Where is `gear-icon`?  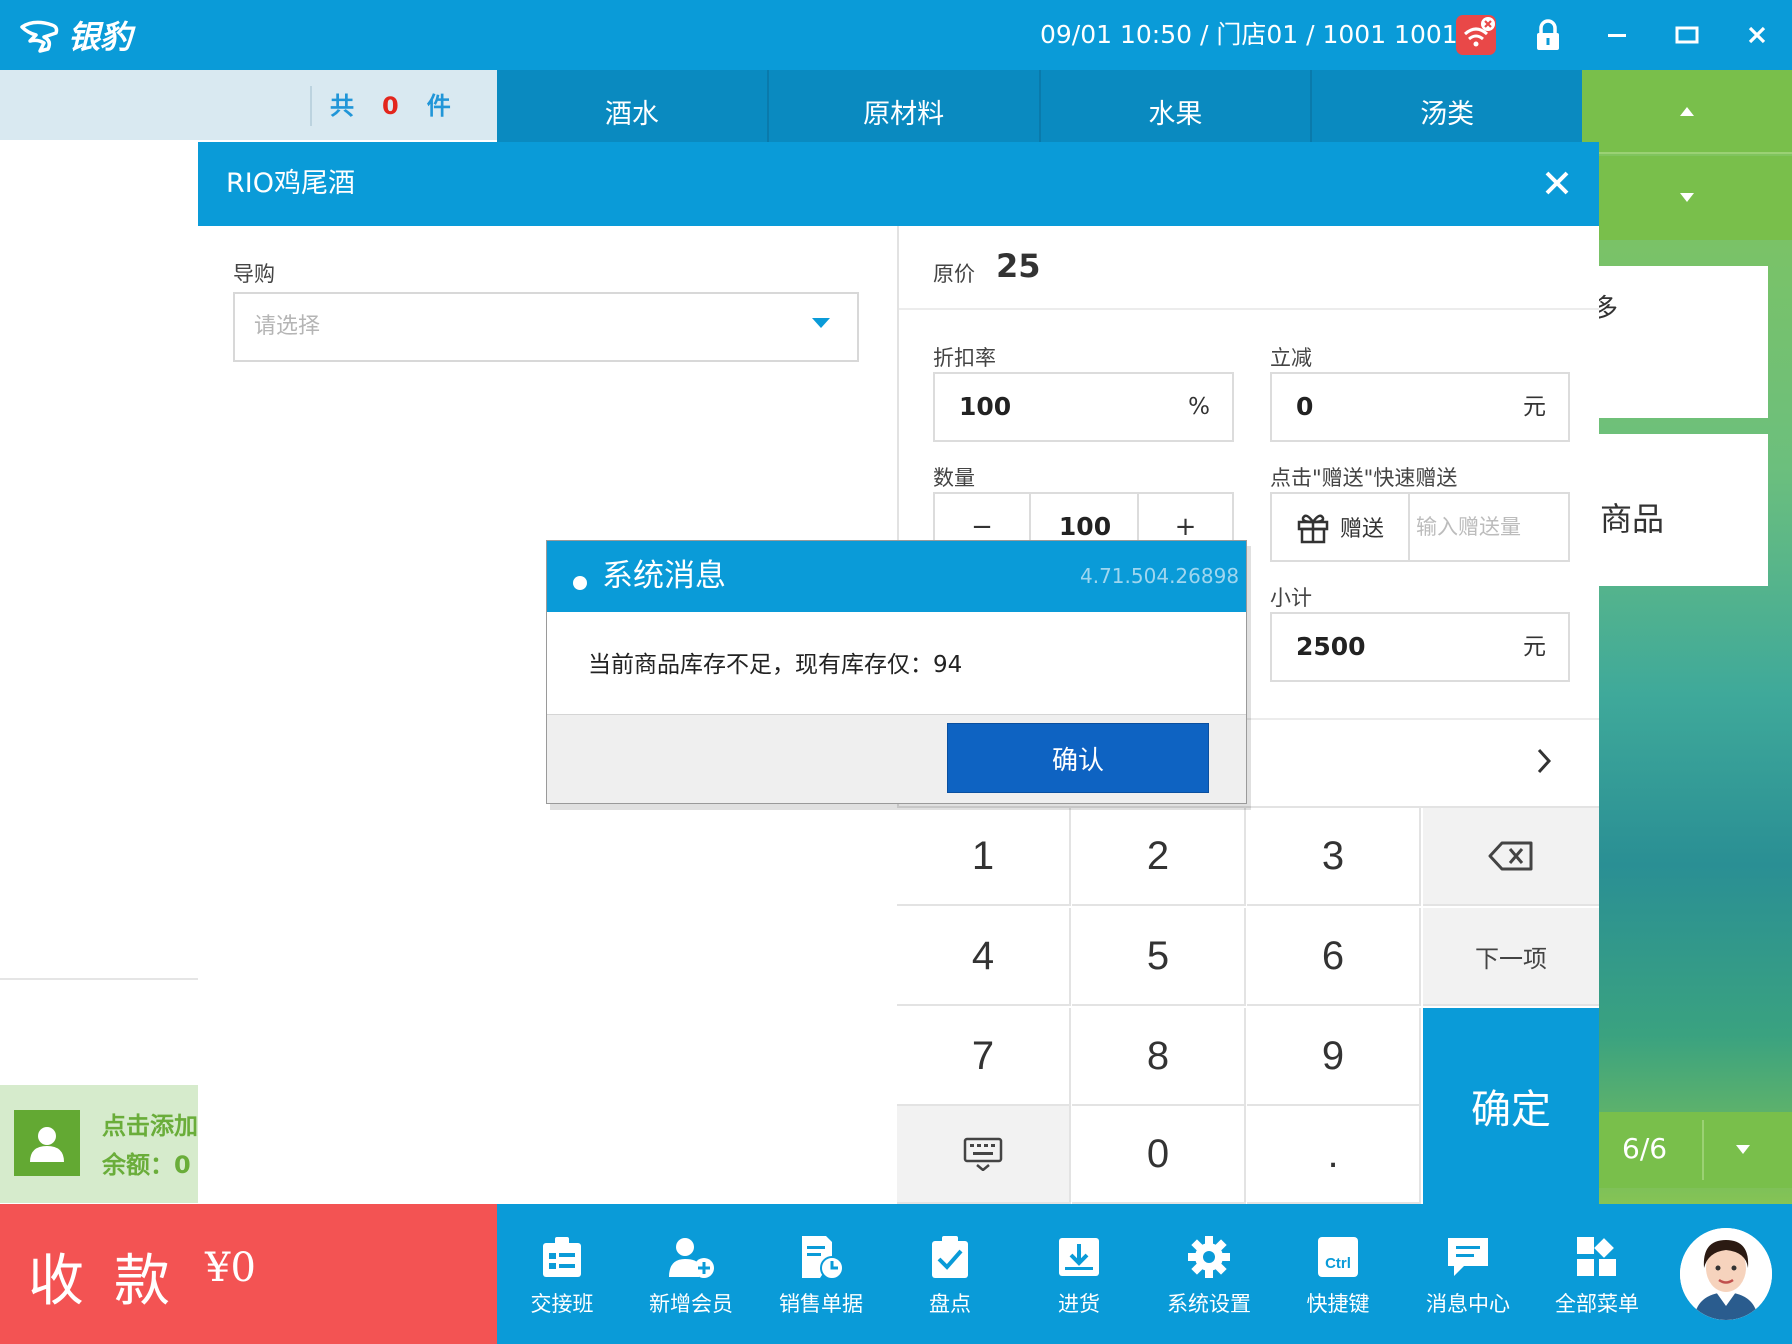 gear-icon is located at coordinates (1209, 1257).